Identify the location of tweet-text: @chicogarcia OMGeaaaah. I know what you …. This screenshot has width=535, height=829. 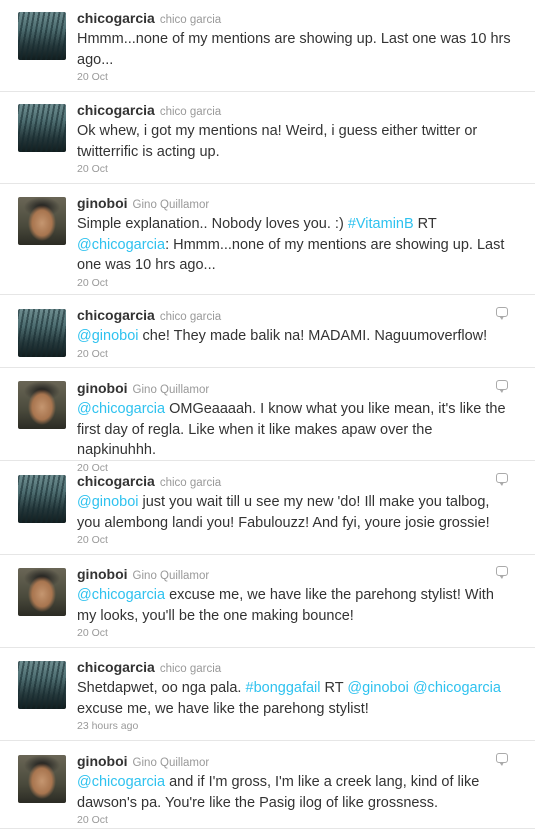
(294, 430).